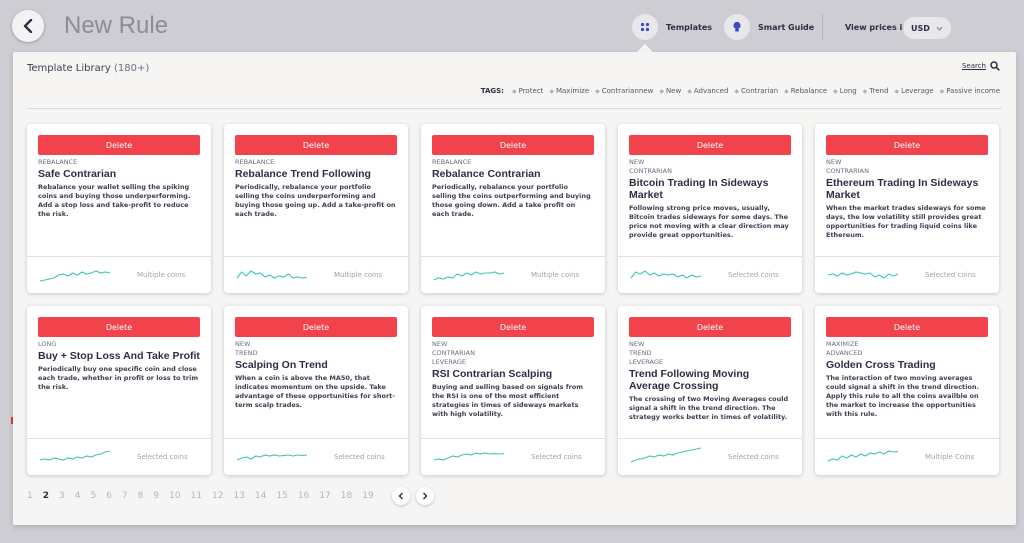 The height and width of the screenshot is (543, 1024). Describe the element at coordinates (93, 496) in the screenshot. I see `page-number: 5` at that location.